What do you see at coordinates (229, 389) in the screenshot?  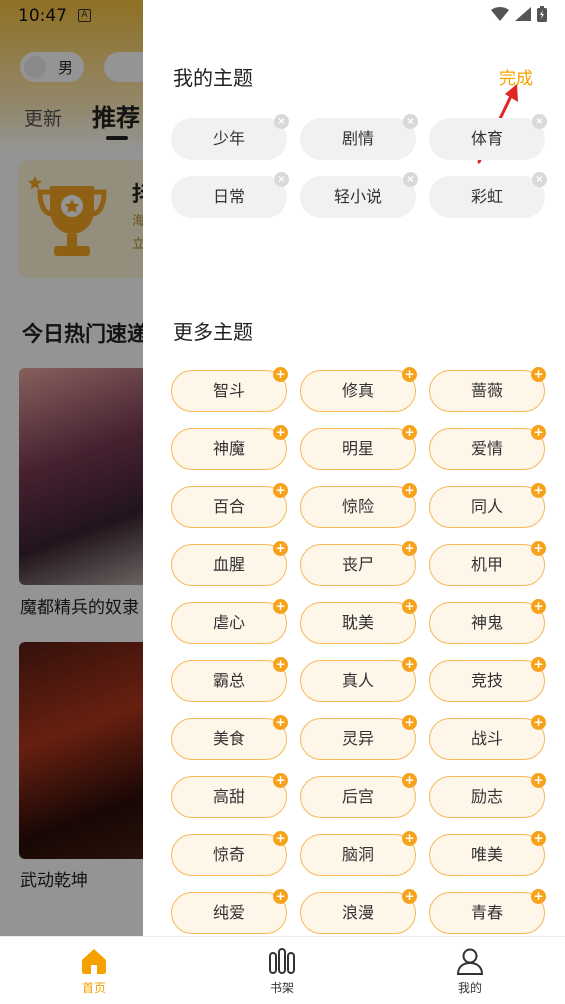 I see `more-topic-chip: 智斗 +` at bounding box center [229, 389].